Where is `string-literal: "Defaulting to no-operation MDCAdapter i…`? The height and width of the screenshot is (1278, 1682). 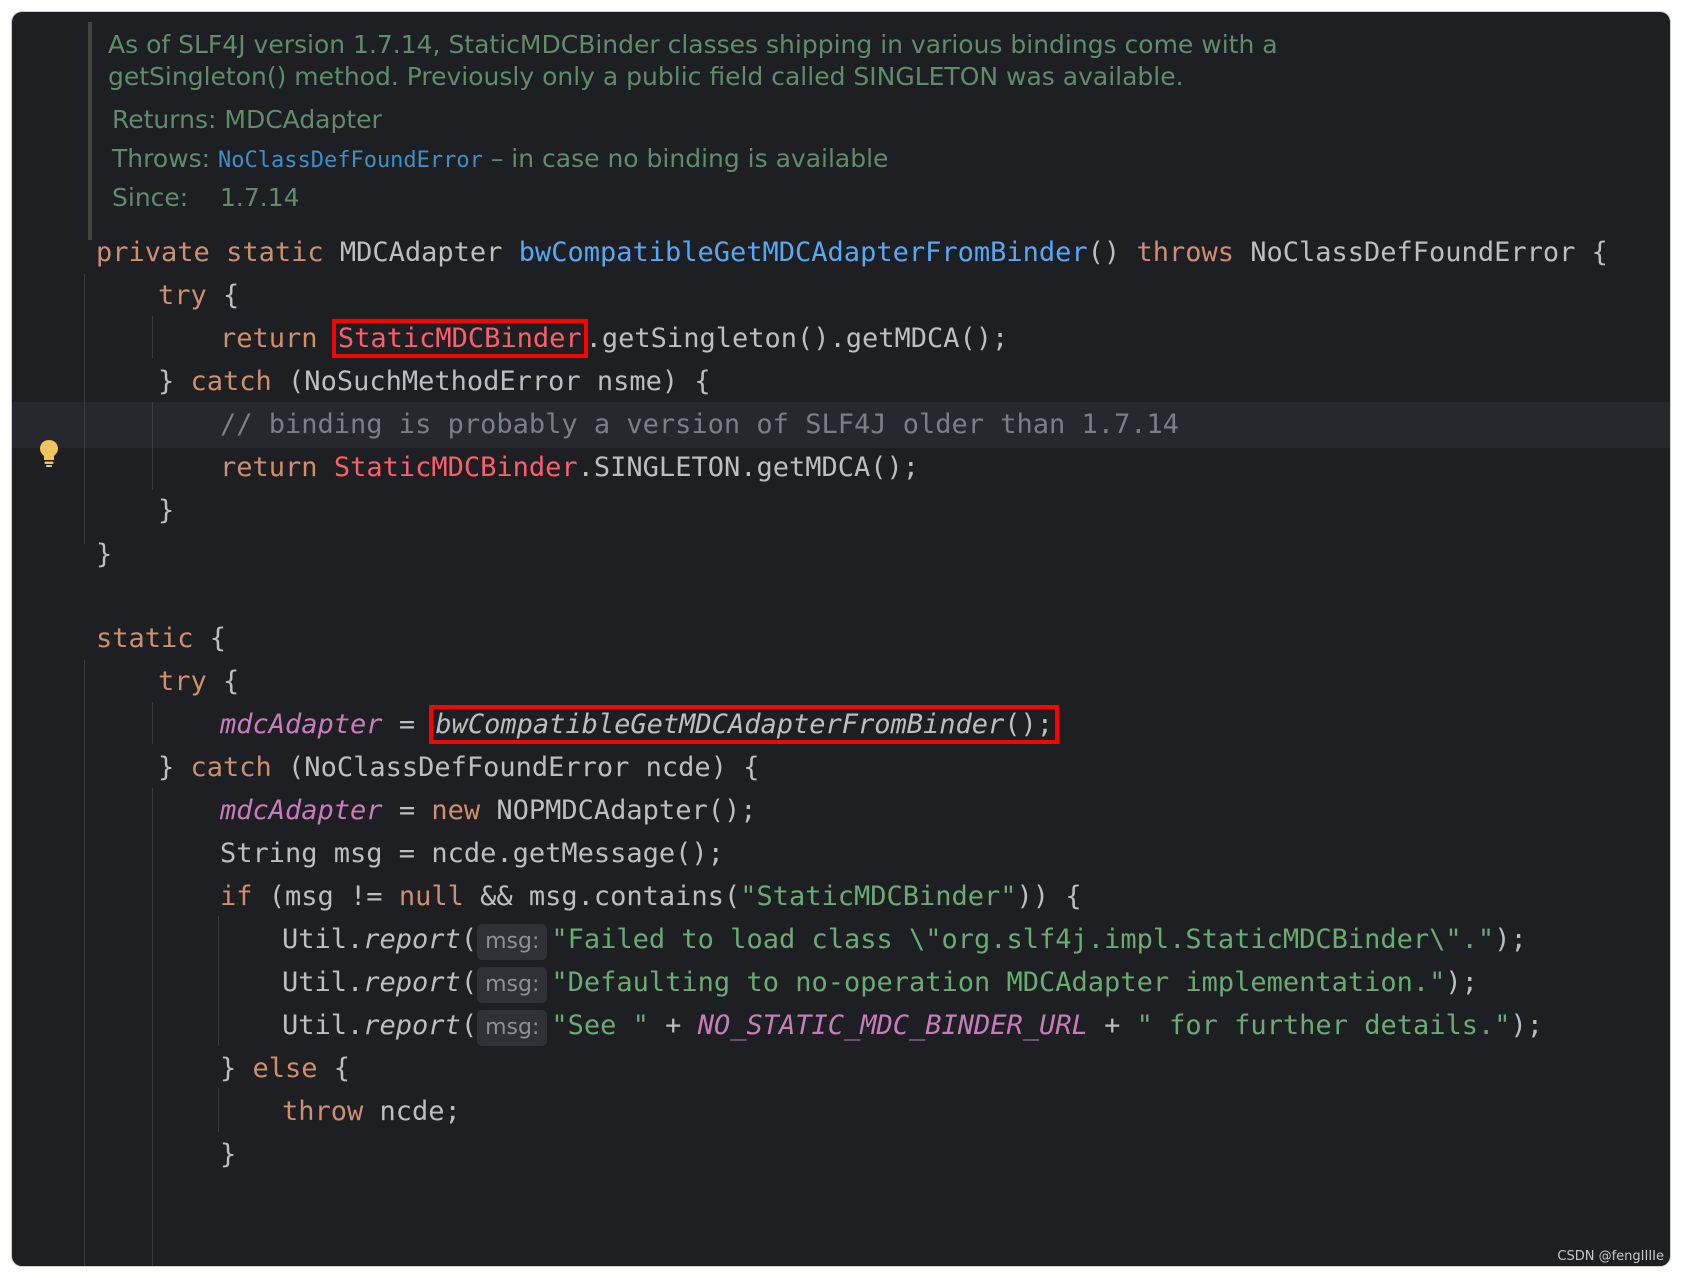
string-literal: "Defaulting to no-operation MDCAdapter i… is located at coordinates (998, 982).